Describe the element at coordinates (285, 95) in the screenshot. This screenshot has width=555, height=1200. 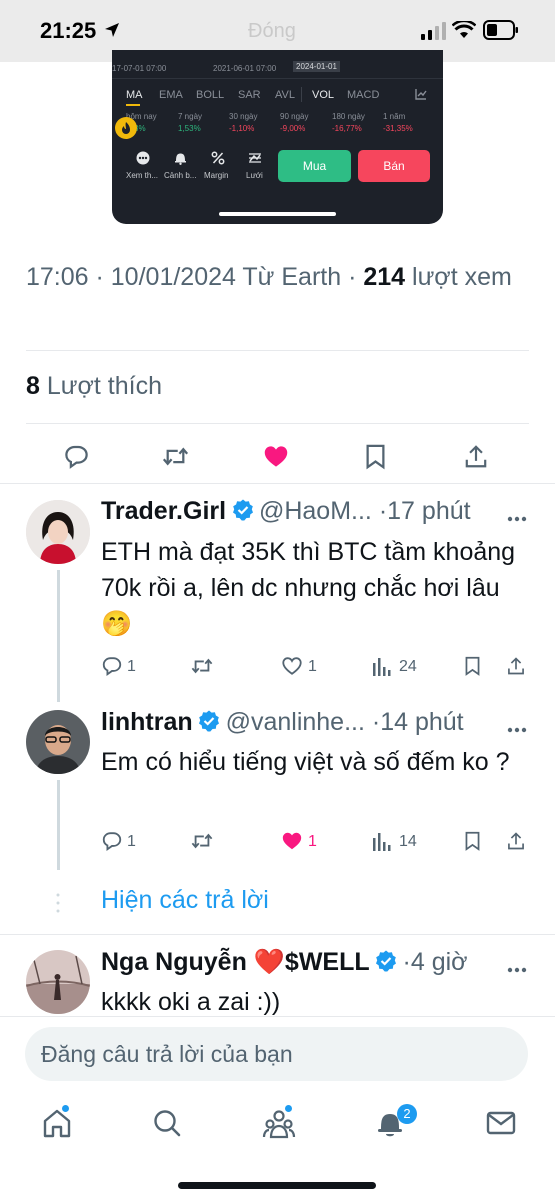
I see `tab-avl: AVL` at that location.